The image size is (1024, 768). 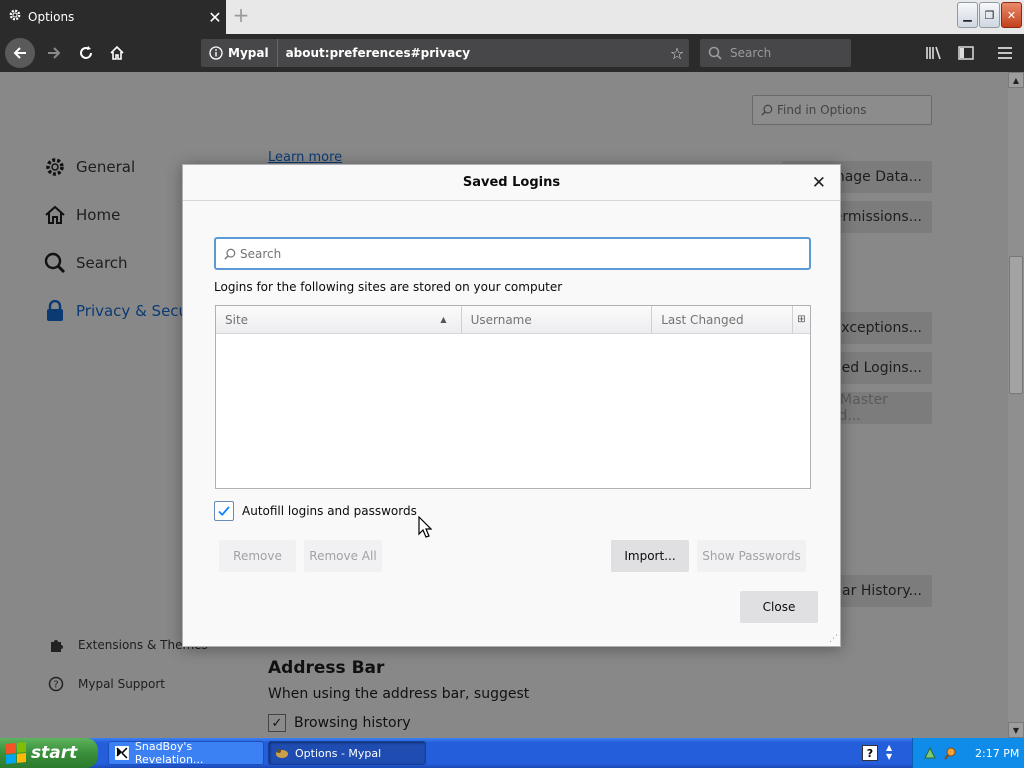 What do you see at coordinates (117, 53) in the screenshot?
I see `home-button` at bounding box center [117, 53].